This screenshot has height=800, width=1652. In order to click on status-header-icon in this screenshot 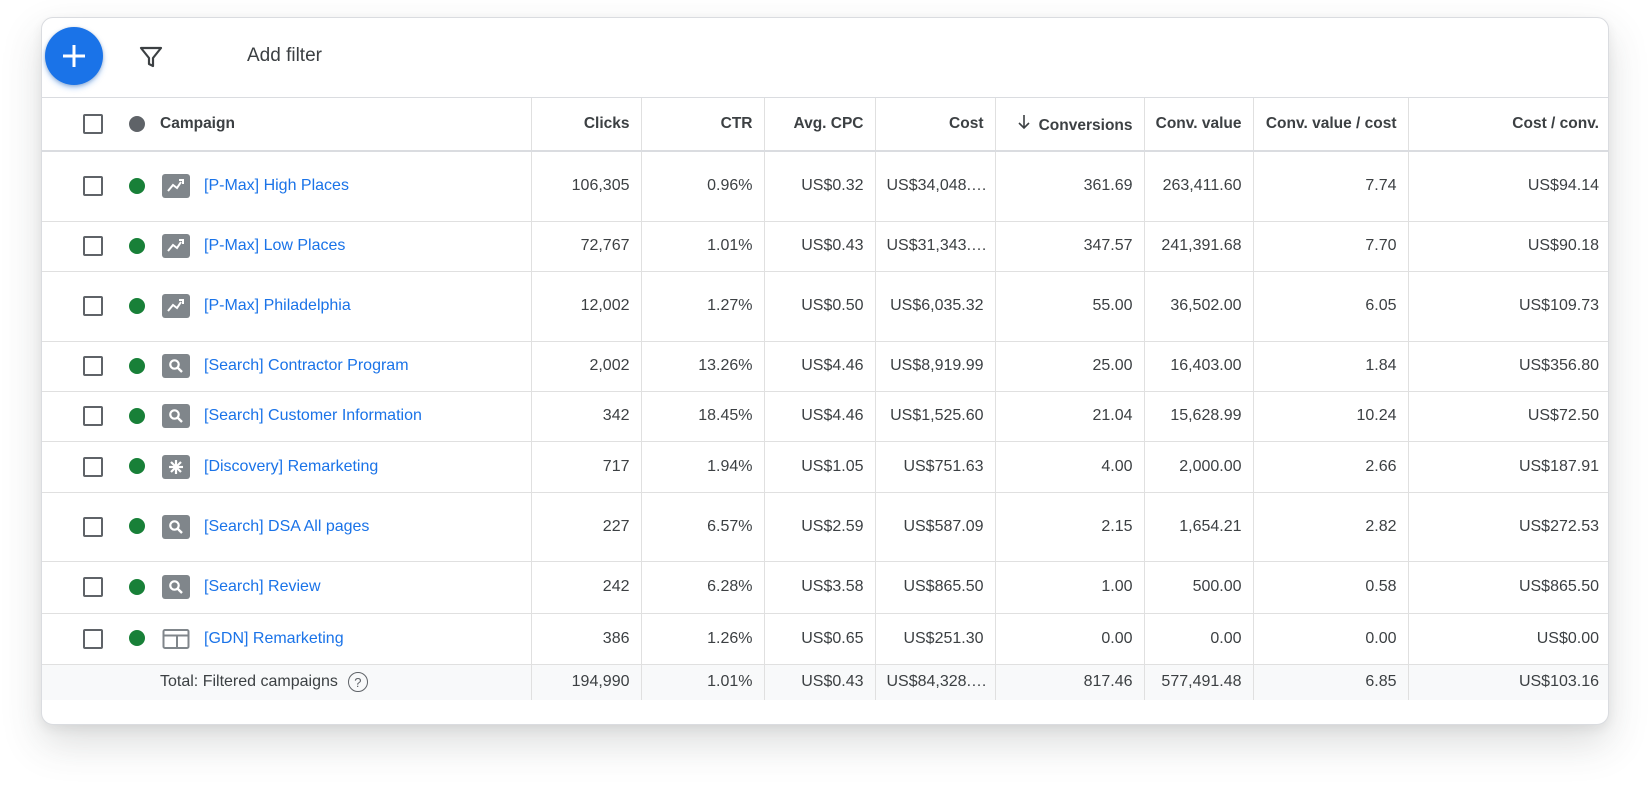, I will do `click(137, 123)`.